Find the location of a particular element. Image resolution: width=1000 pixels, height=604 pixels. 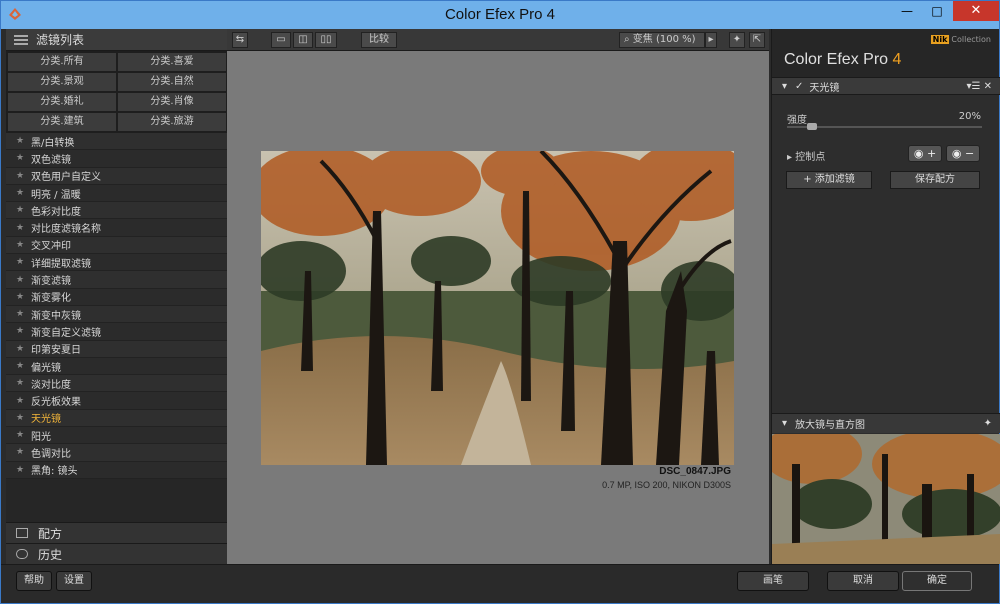

add-filter-button: + 添加滤镜 is located at coordinates (829, 180).